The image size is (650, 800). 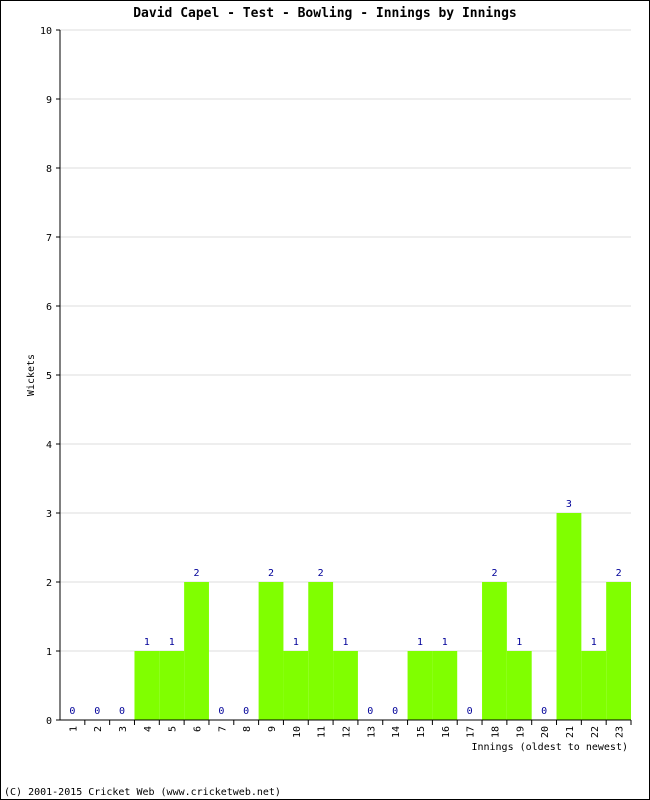 I want to click on y-tick-label: 6, so click(x=49, y=307).